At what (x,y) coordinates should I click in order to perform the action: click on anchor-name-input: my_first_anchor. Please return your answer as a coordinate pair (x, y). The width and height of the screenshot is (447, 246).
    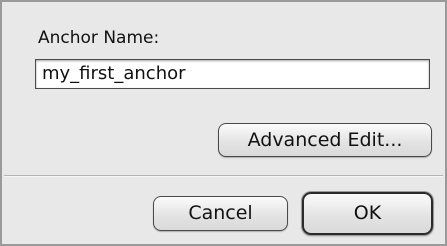
    Looking at the image, I should click on (232, 74).